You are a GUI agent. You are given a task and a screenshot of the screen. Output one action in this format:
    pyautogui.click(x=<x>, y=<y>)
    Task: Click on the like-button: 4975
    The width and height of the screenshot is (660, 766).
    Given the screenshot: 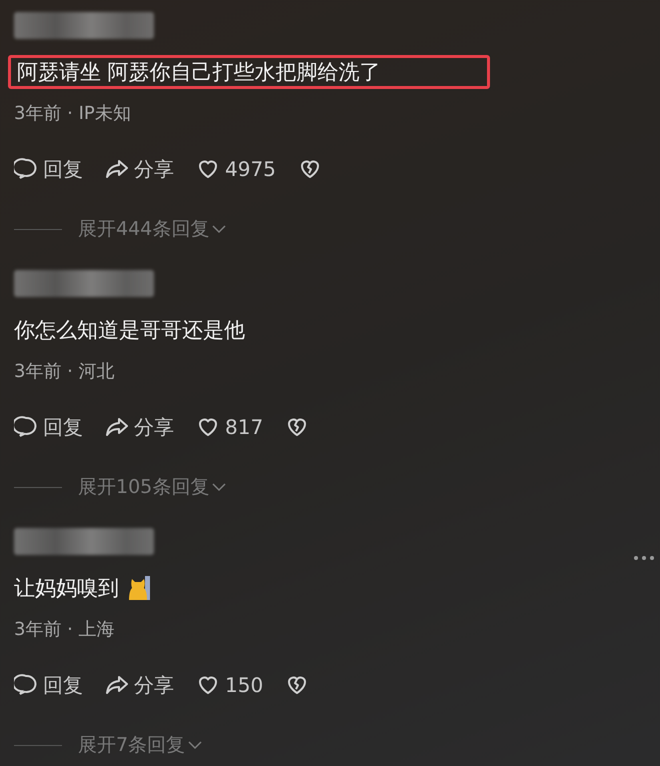 What is the action you would take?
    pyautogui.click(x=236, y=169)
    